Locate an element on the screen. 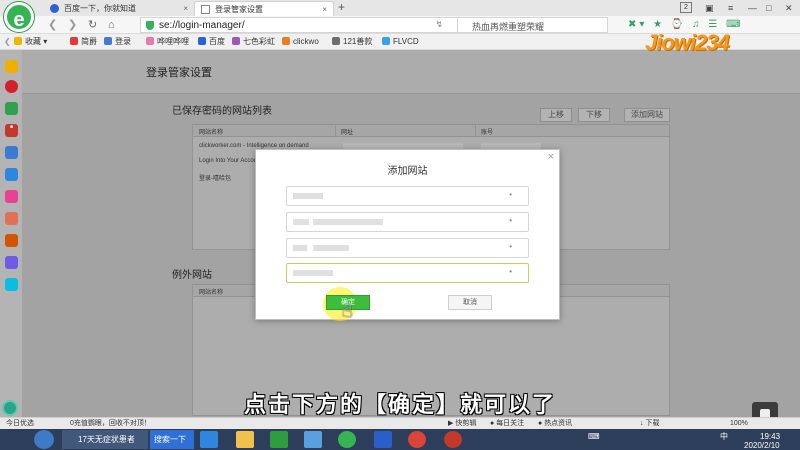 This screenshot has width=800, height=450. chrome-icon is located at coordinates (417, 439).